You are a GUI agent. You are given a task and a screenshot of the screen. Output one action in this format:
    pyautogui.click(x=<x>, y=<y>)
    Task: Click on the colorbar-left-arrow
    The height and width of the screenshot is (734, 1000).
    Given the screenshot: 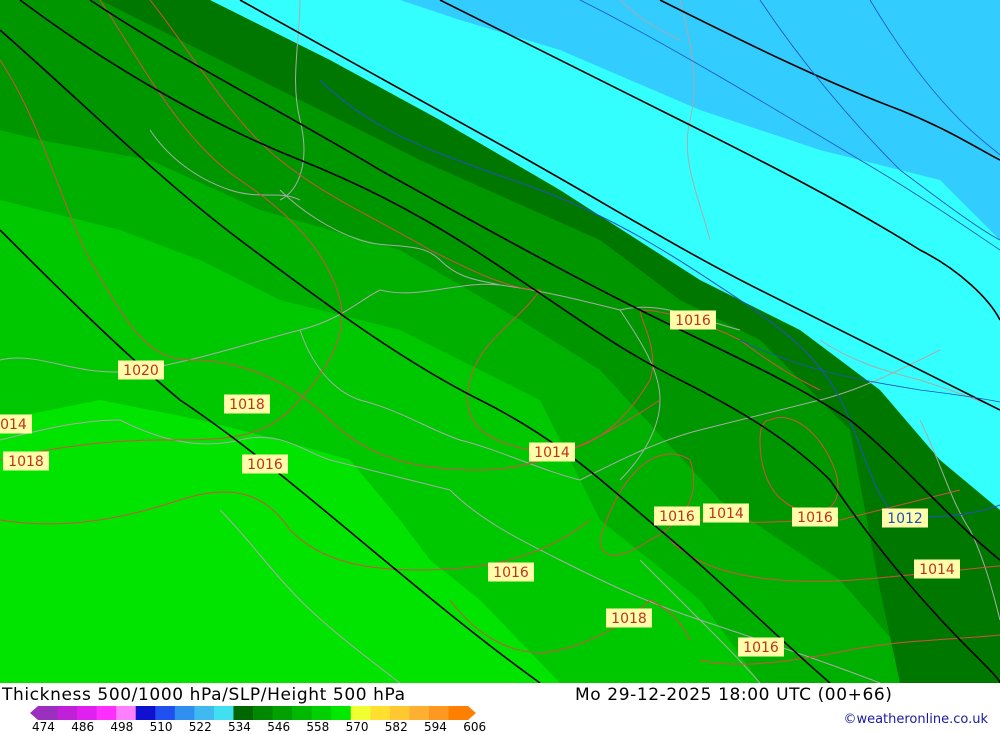 What is the action you would take?
    pyautogui.click(x=34, y=713)
    